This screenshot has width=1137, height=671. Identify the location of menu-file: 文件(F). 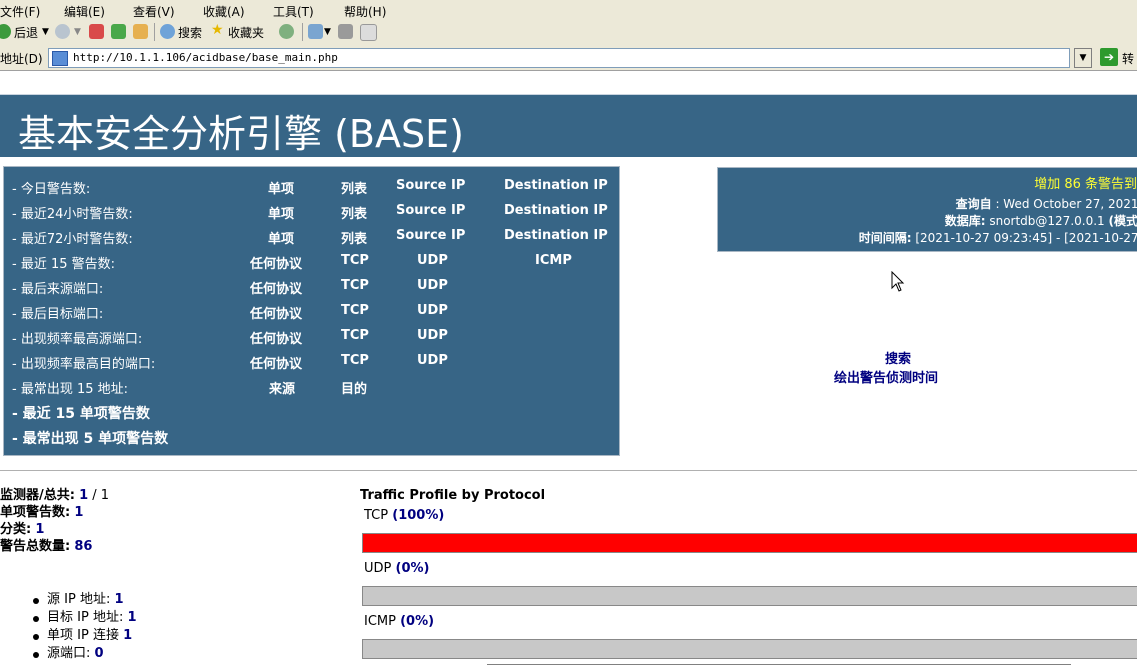
(20, 11).